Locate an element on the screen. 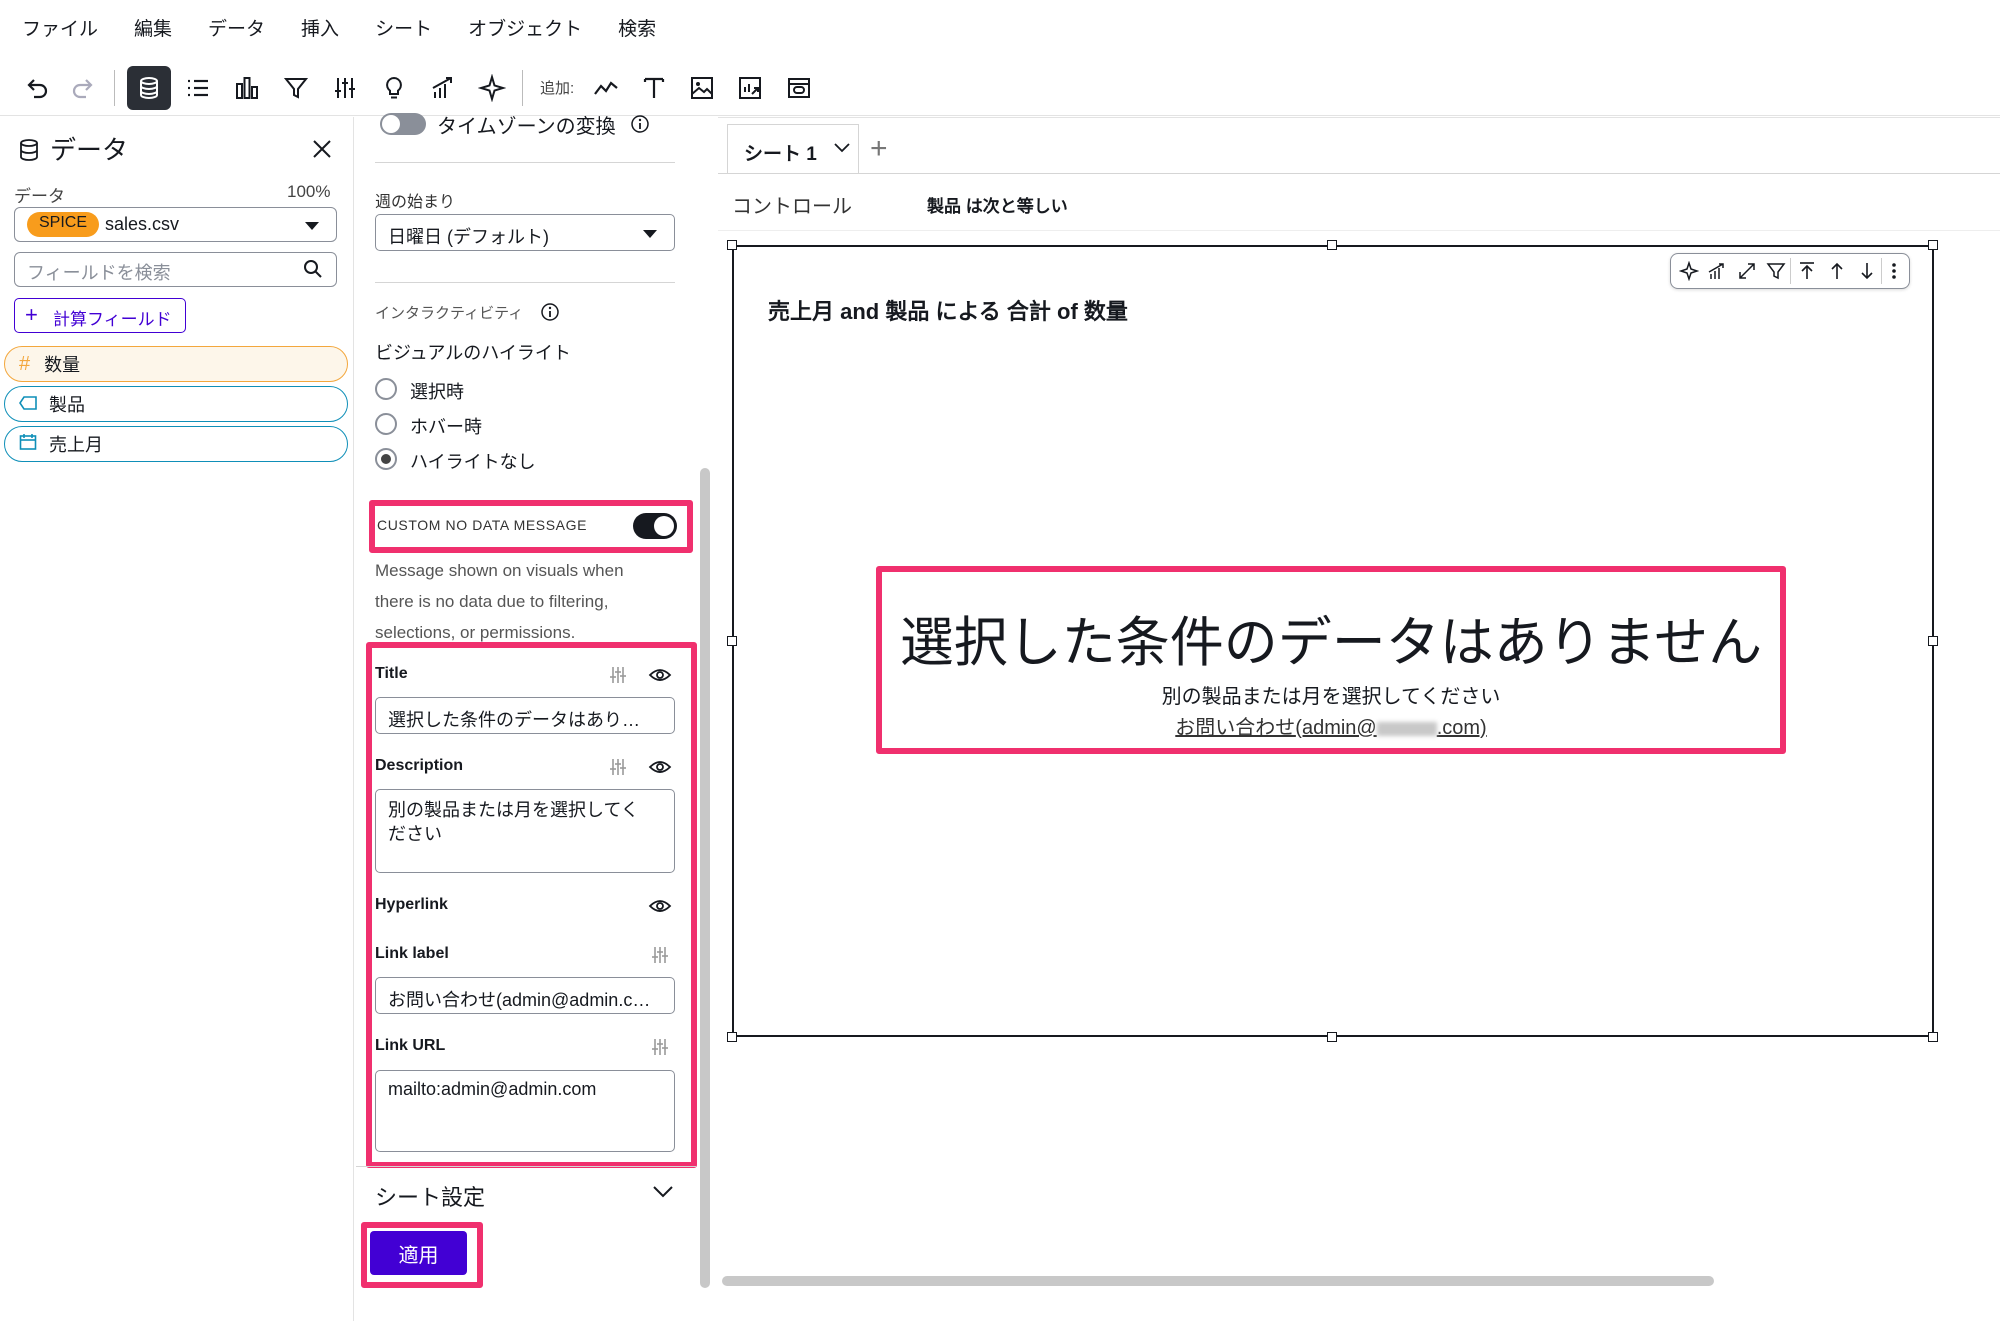 This screenshot has height=1321, width=2000. menu-search: 検索 is located at coordinates (637, 27).